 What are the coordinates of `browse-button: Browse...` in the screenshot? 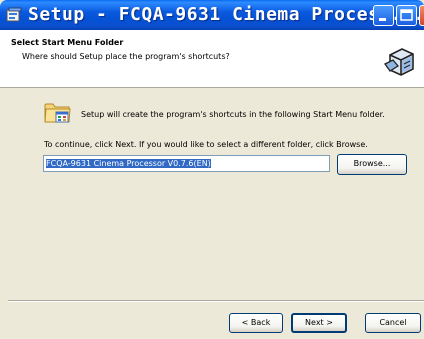 It's located at (372, 164).